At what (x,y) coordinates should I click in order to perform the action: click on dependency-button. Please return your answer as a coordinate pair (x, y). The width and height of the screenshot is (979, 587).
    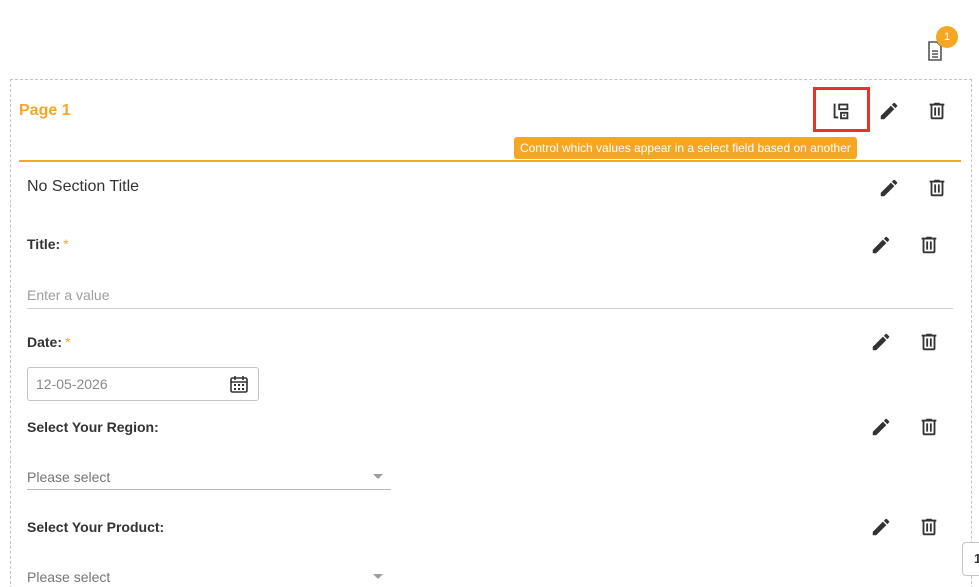
    Looking at the image, I should click on (841, 111).